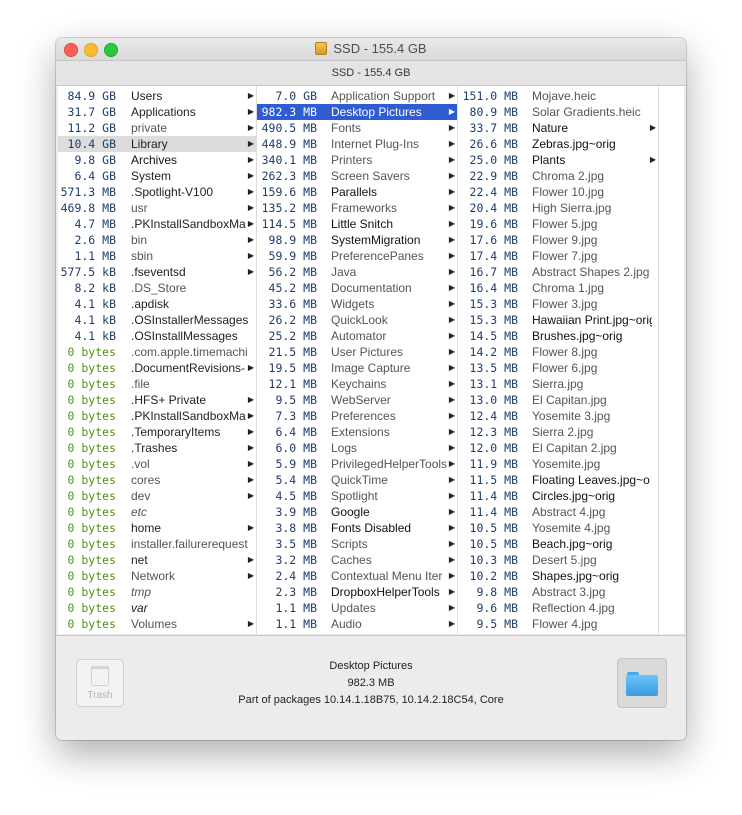  Describe the element at coordinates (558, 496) in the screenshot. I see `file-row: 11.4 MB Circles.jpg~orig` at that location.